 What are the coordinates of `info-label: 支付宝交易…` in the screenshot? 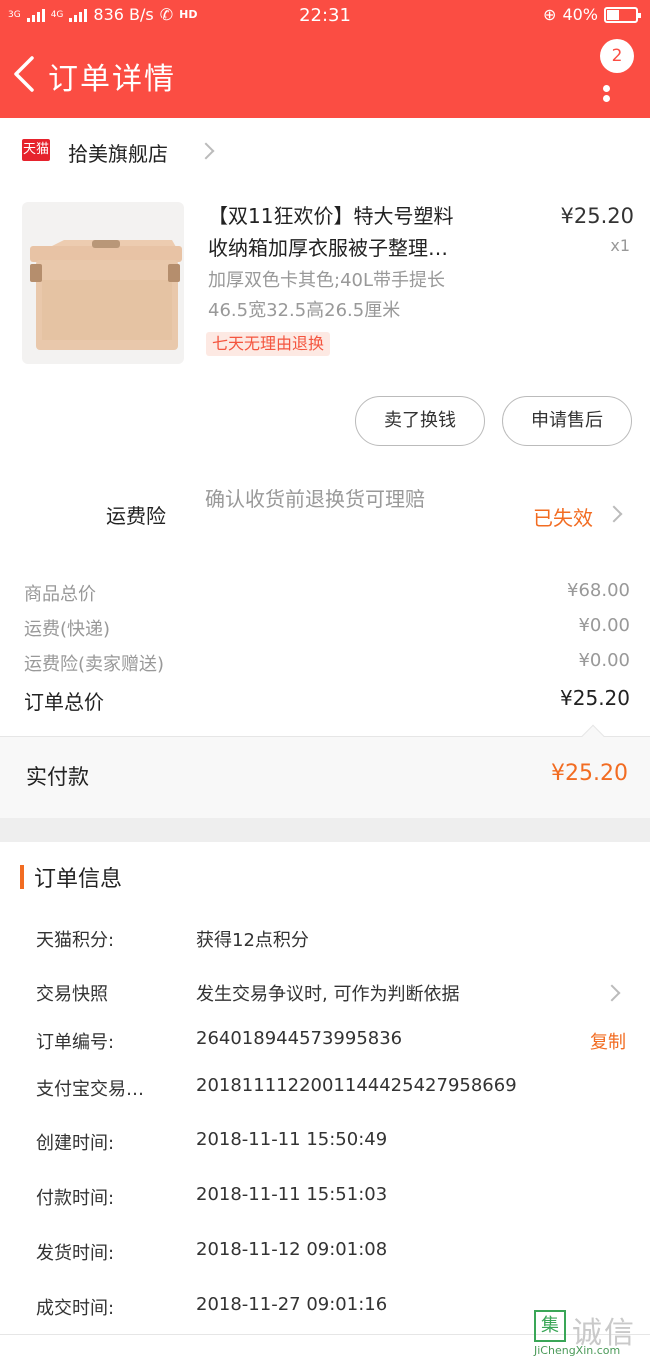 It's located at (90, 1089).